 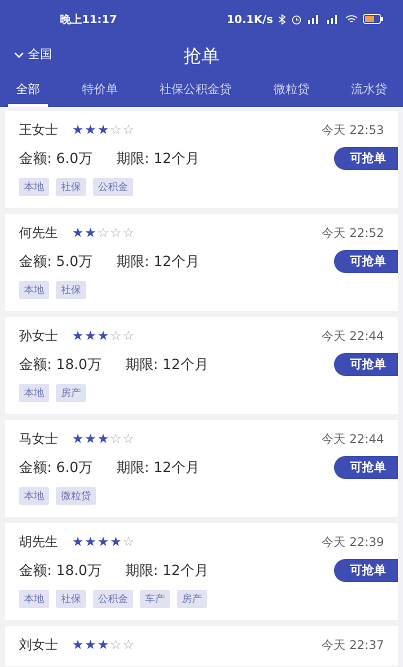 What do you see at coordinates (89, 19) in the screenshot?
I see `clock-time: 晚上11:17` at bounding box center [89, 19].